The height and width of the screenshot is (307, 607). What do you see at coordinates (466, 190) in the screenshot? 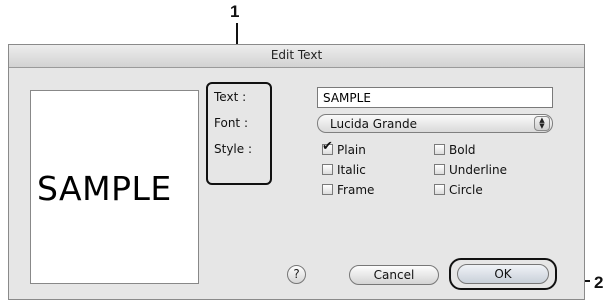
I see `checkbox-circle-label: Circle` at bounding box center [466, 190].